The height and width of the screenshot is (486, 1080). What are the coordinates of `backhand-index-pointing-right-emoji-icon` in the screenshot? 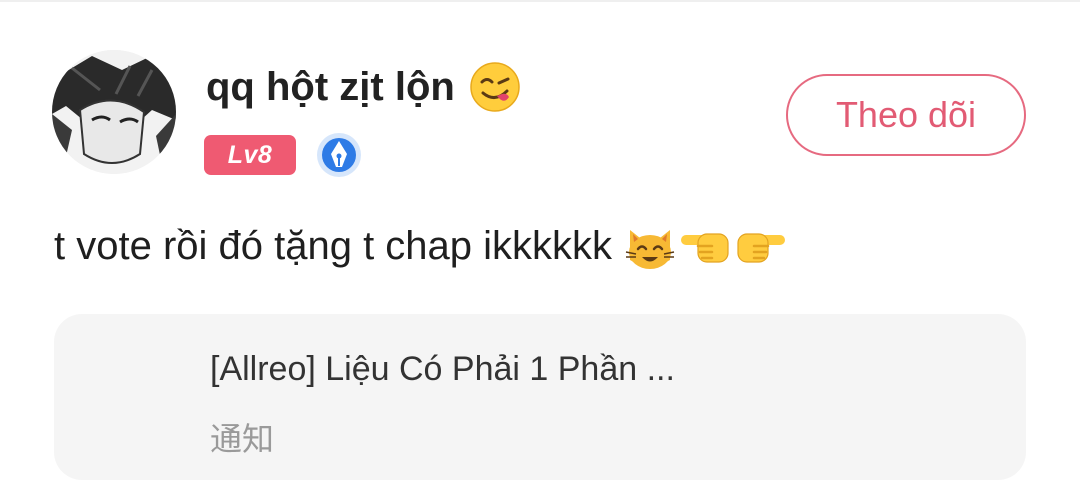 It's located at (761, 248).